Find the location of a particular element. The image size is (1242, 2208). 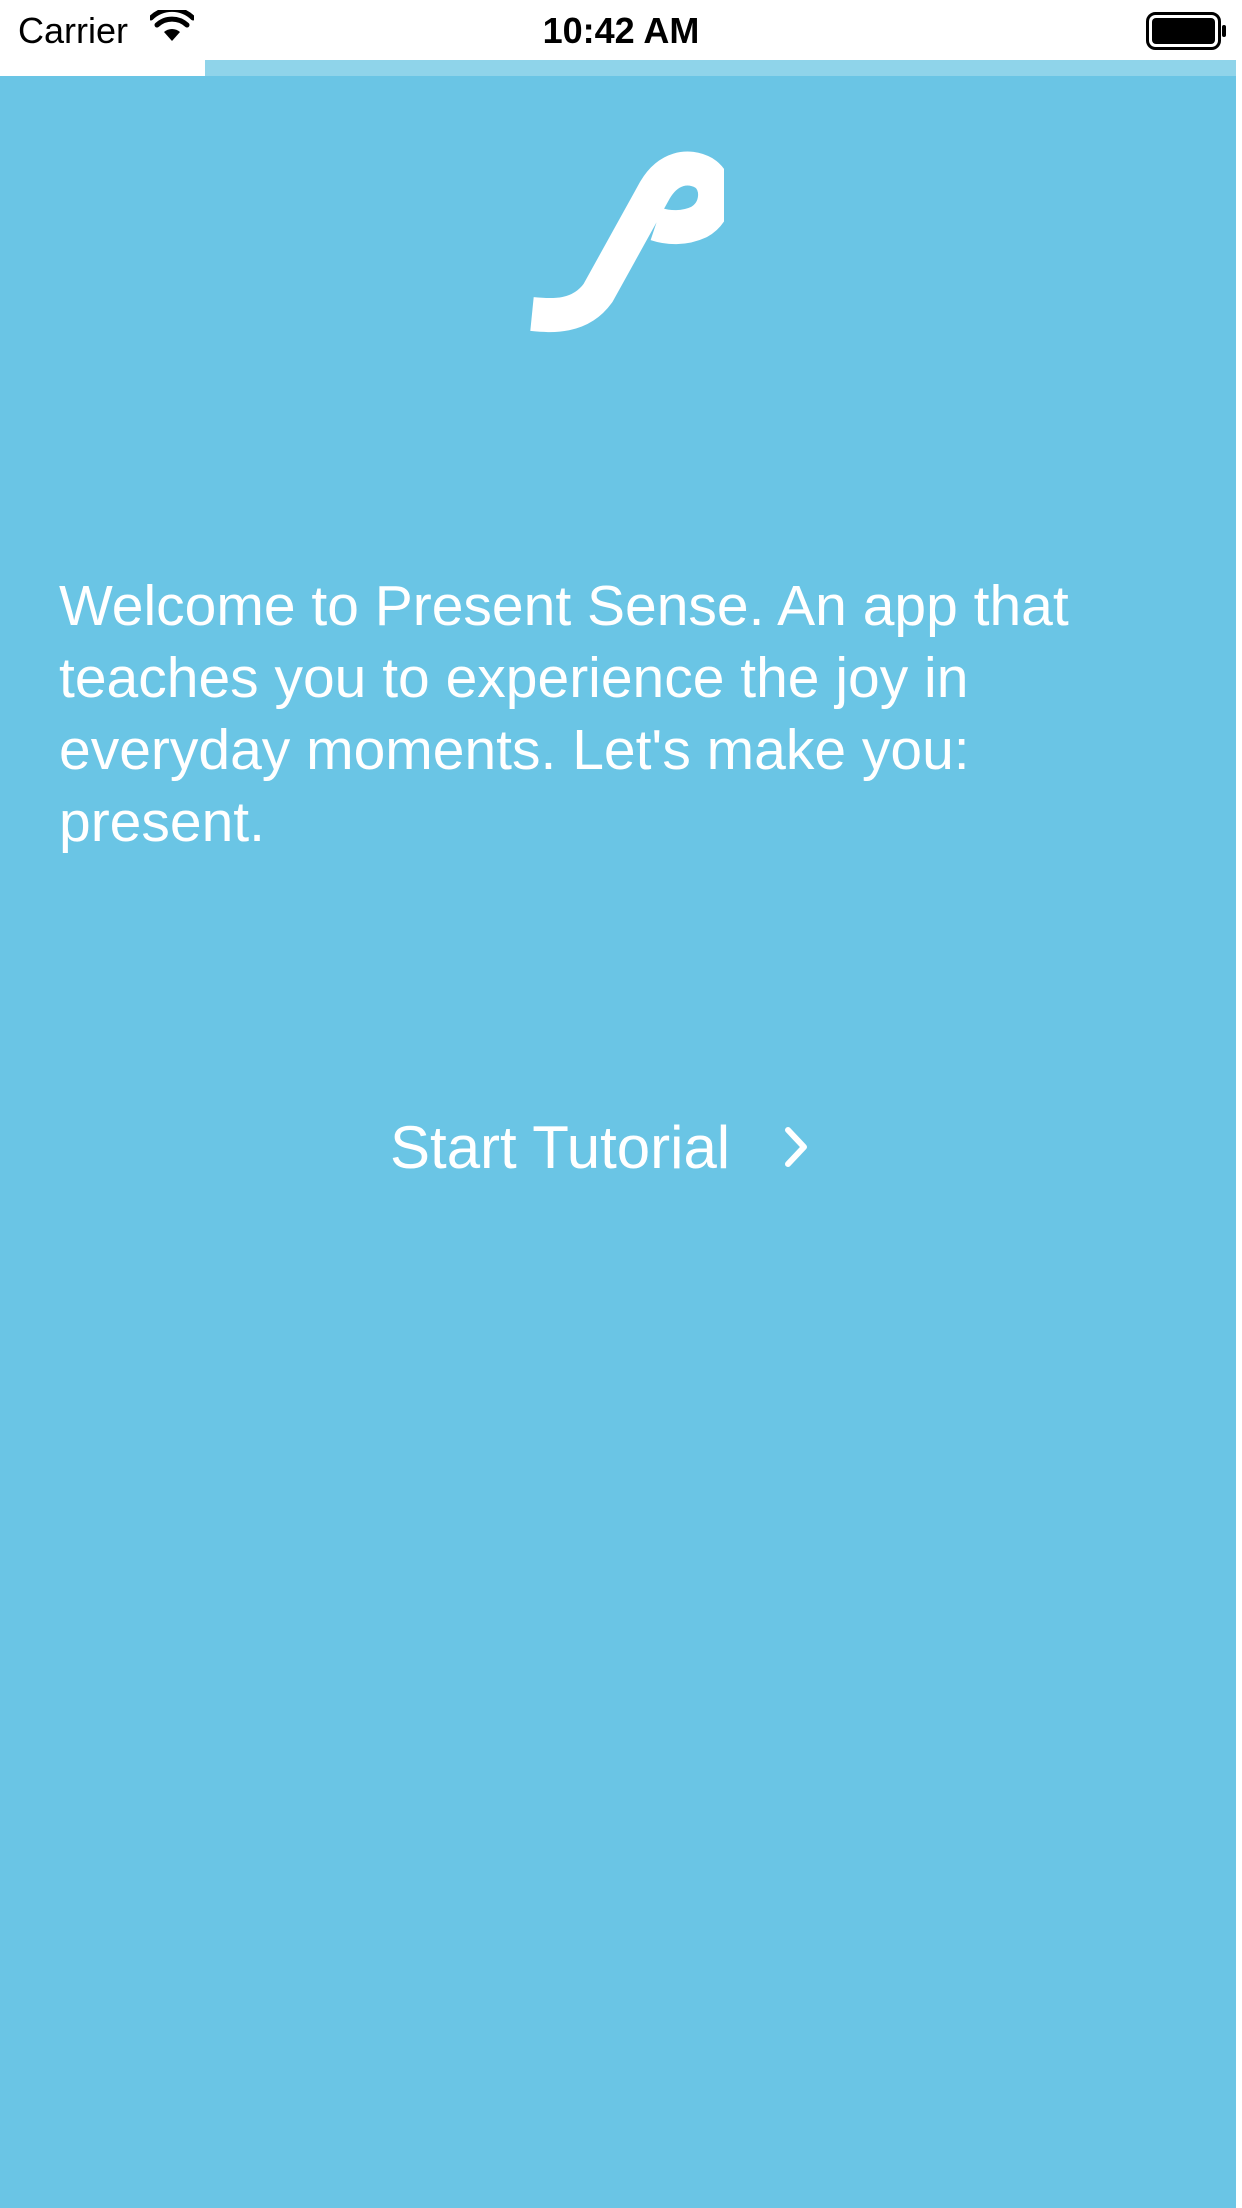

status-bar: Carrier 10:42 AM is located at coordinates (621, 30).